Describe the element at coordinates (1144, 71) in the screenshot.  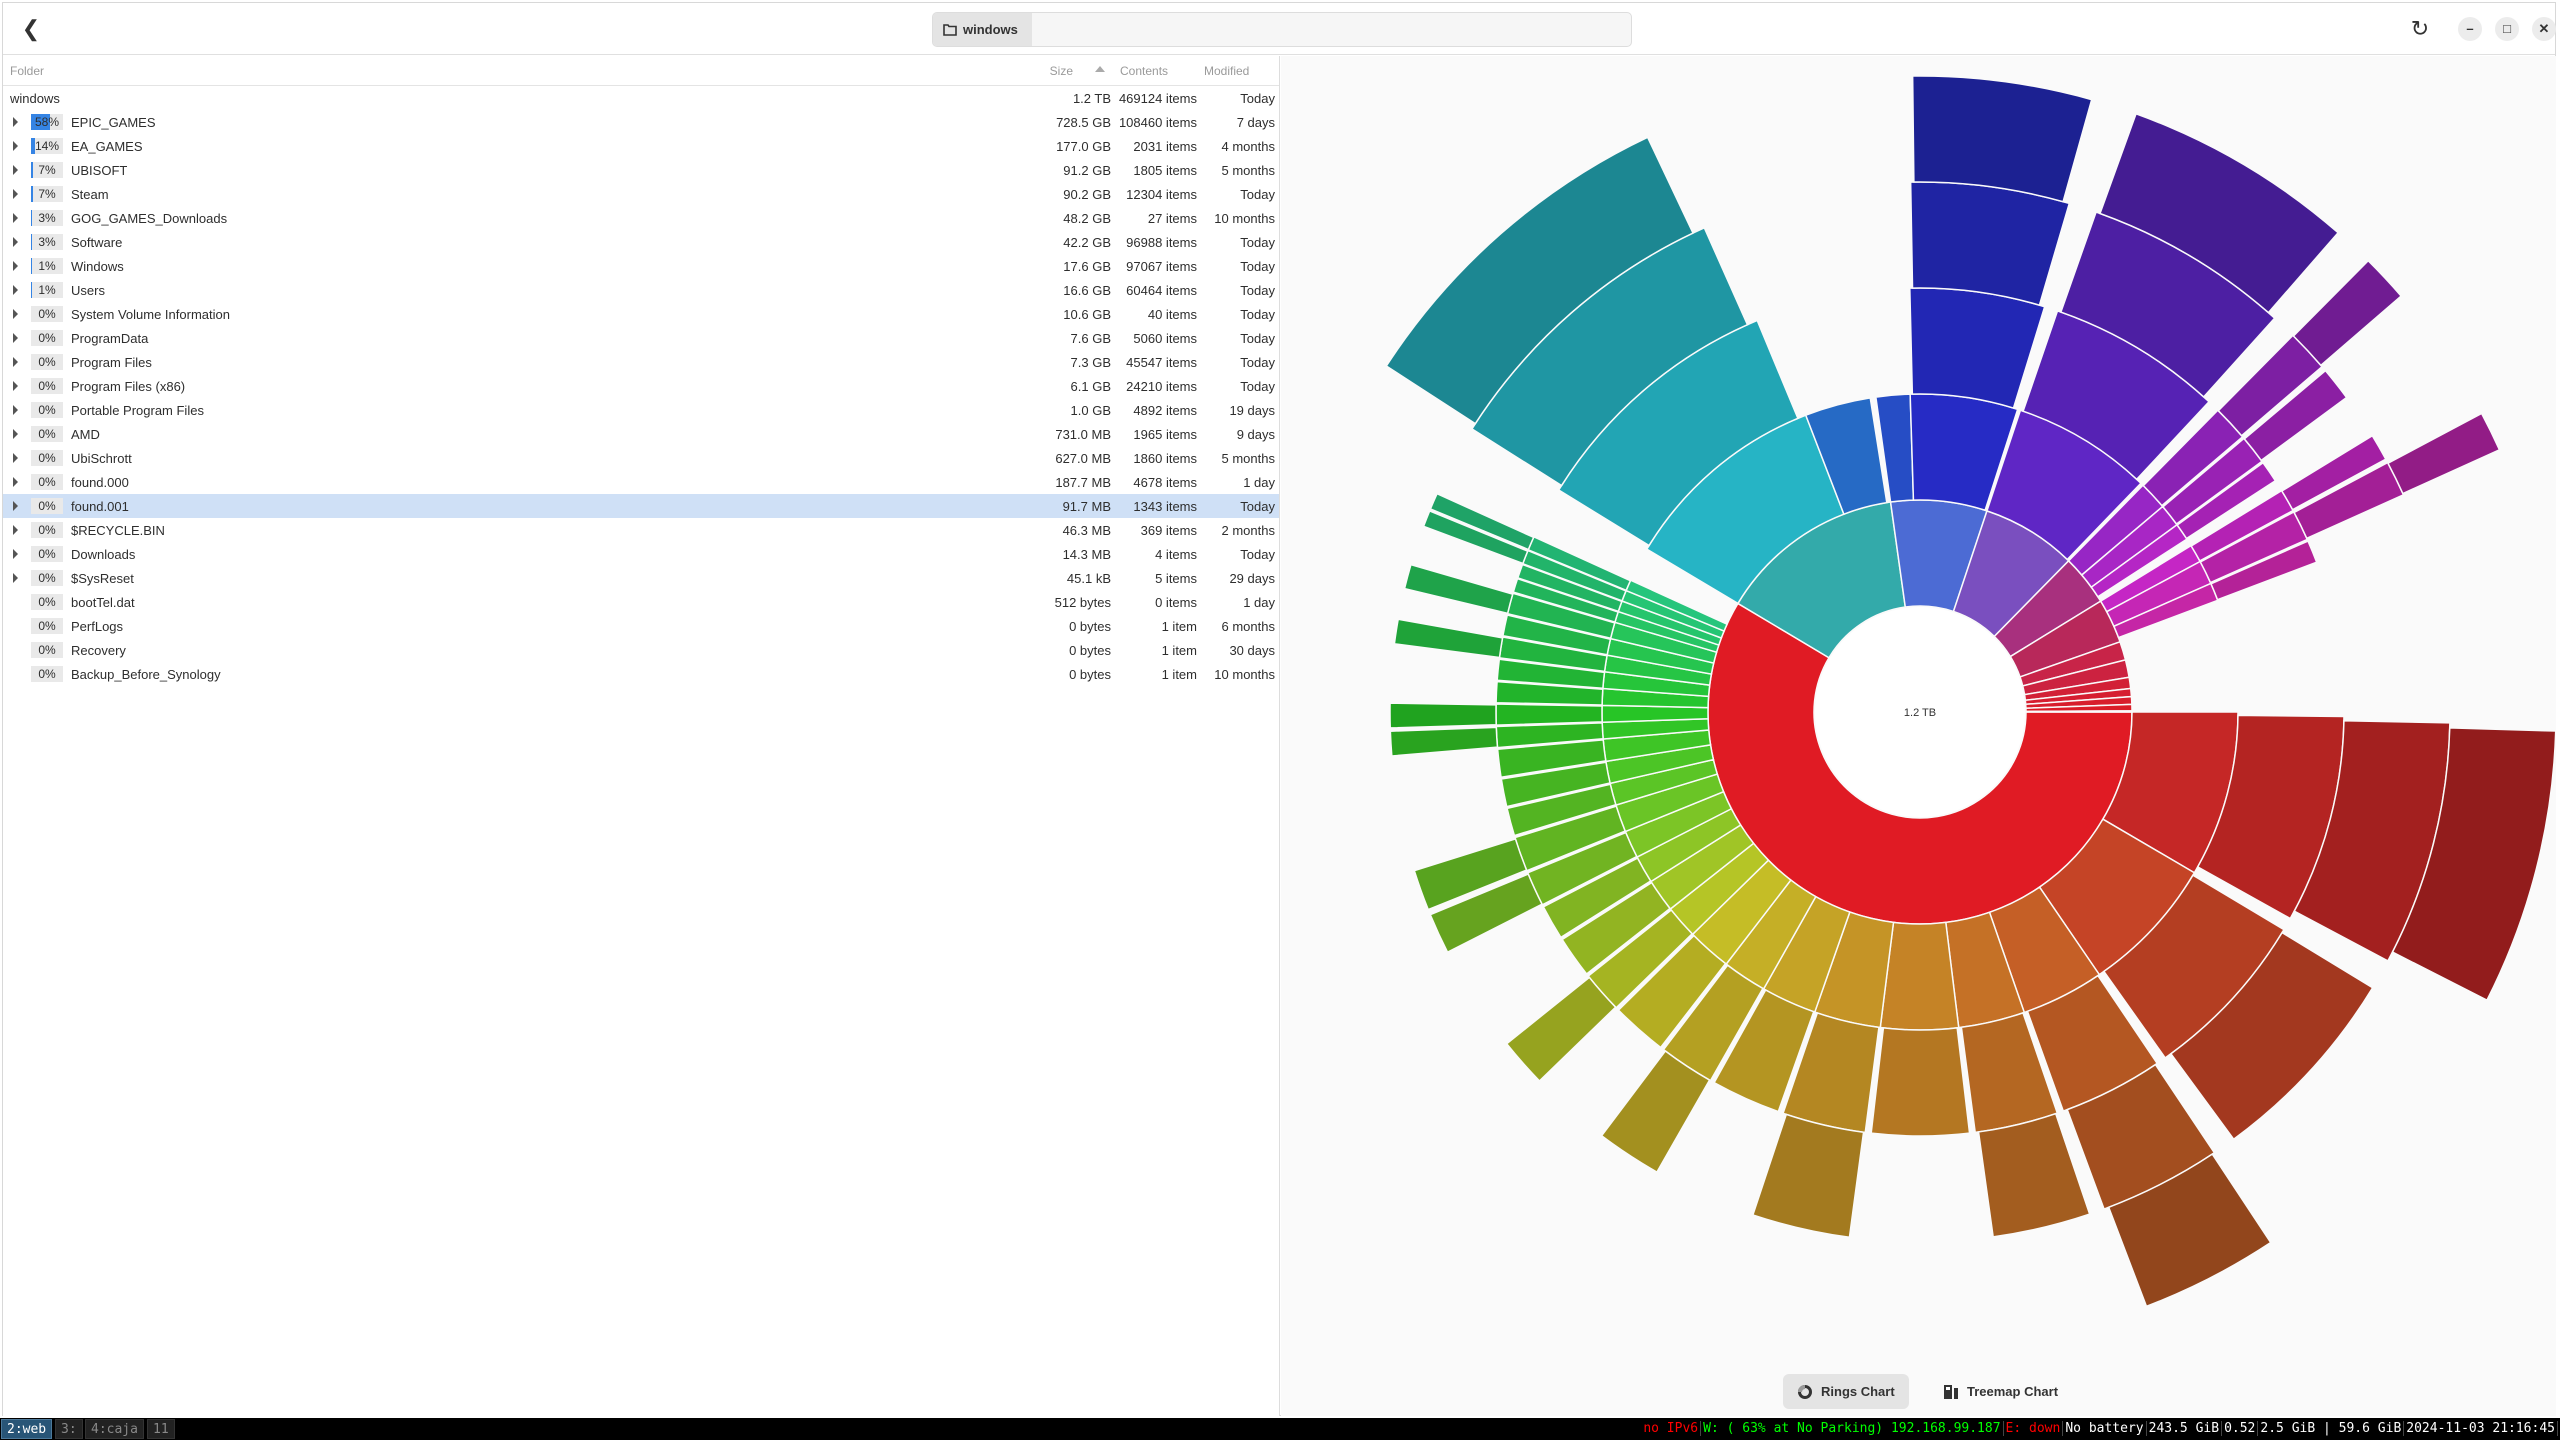
I see `column-header-contents: Contents` at that location.